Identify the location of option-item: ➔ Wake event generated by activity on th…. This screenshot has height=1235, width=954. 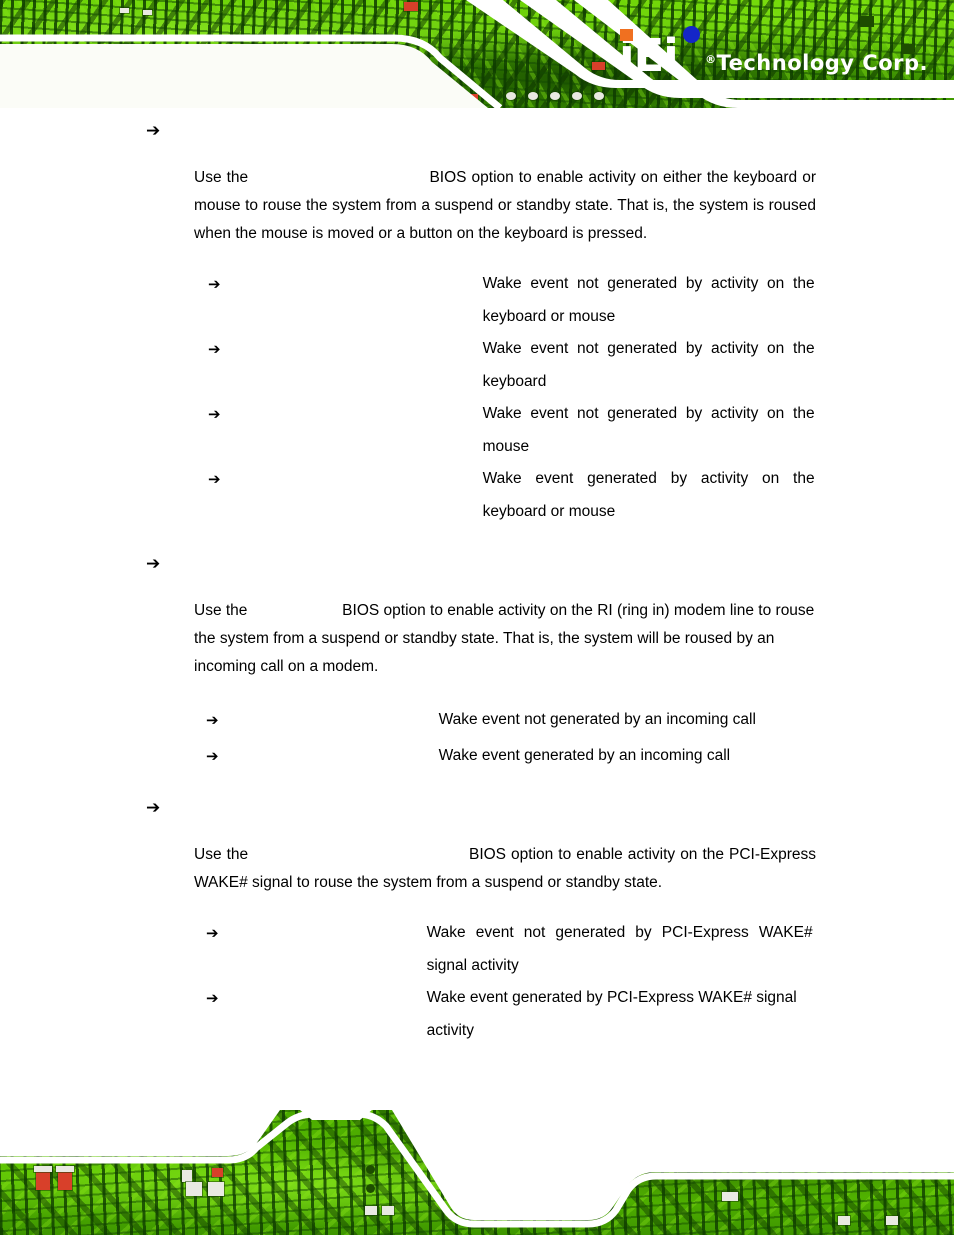
(477, 495).